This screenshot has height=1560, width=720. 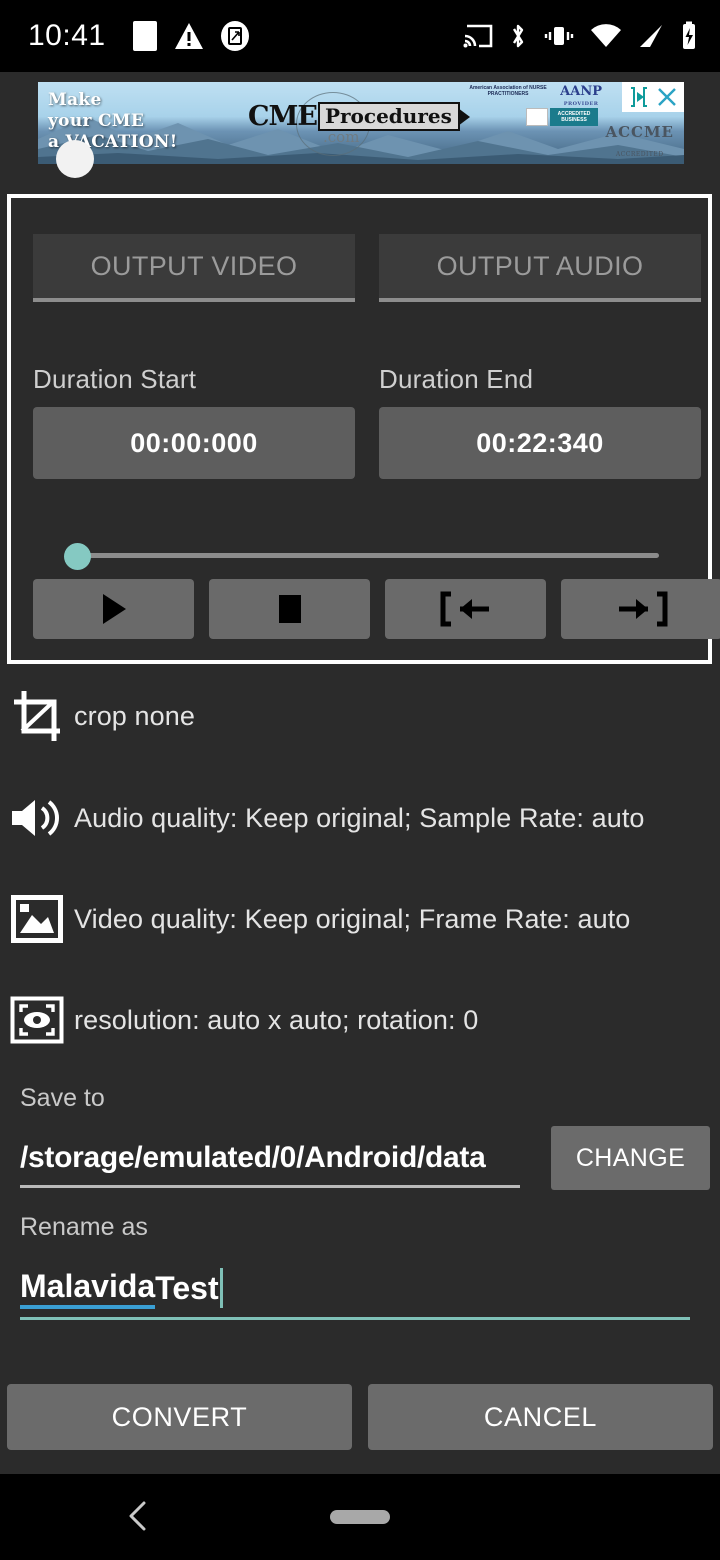 What do you see at coordinates (639, 141) in the screenshot?
I see `ad-accme-badge: ACCME ACCREDITED` at bounding box center [639, 141].